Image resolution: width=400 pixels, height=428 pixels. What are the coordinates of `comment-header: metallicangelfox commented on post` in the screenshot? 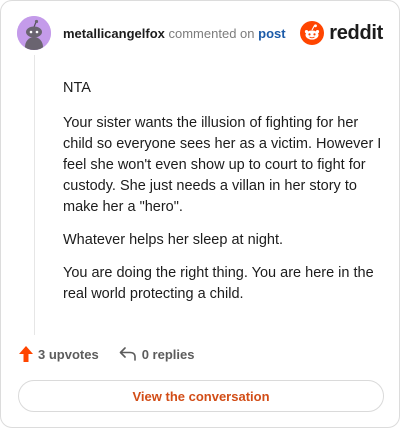 It's located at (174, 34).